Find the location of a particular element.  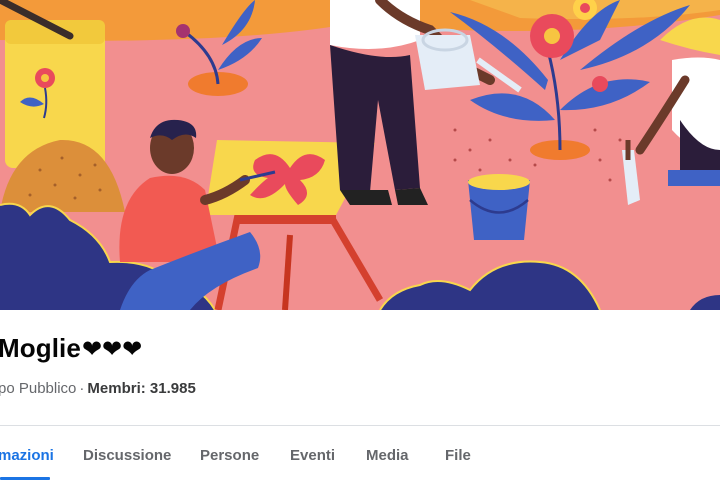

group-meta: po Pubblico · Membri: 31.985 is located at coordinates (98, 388).